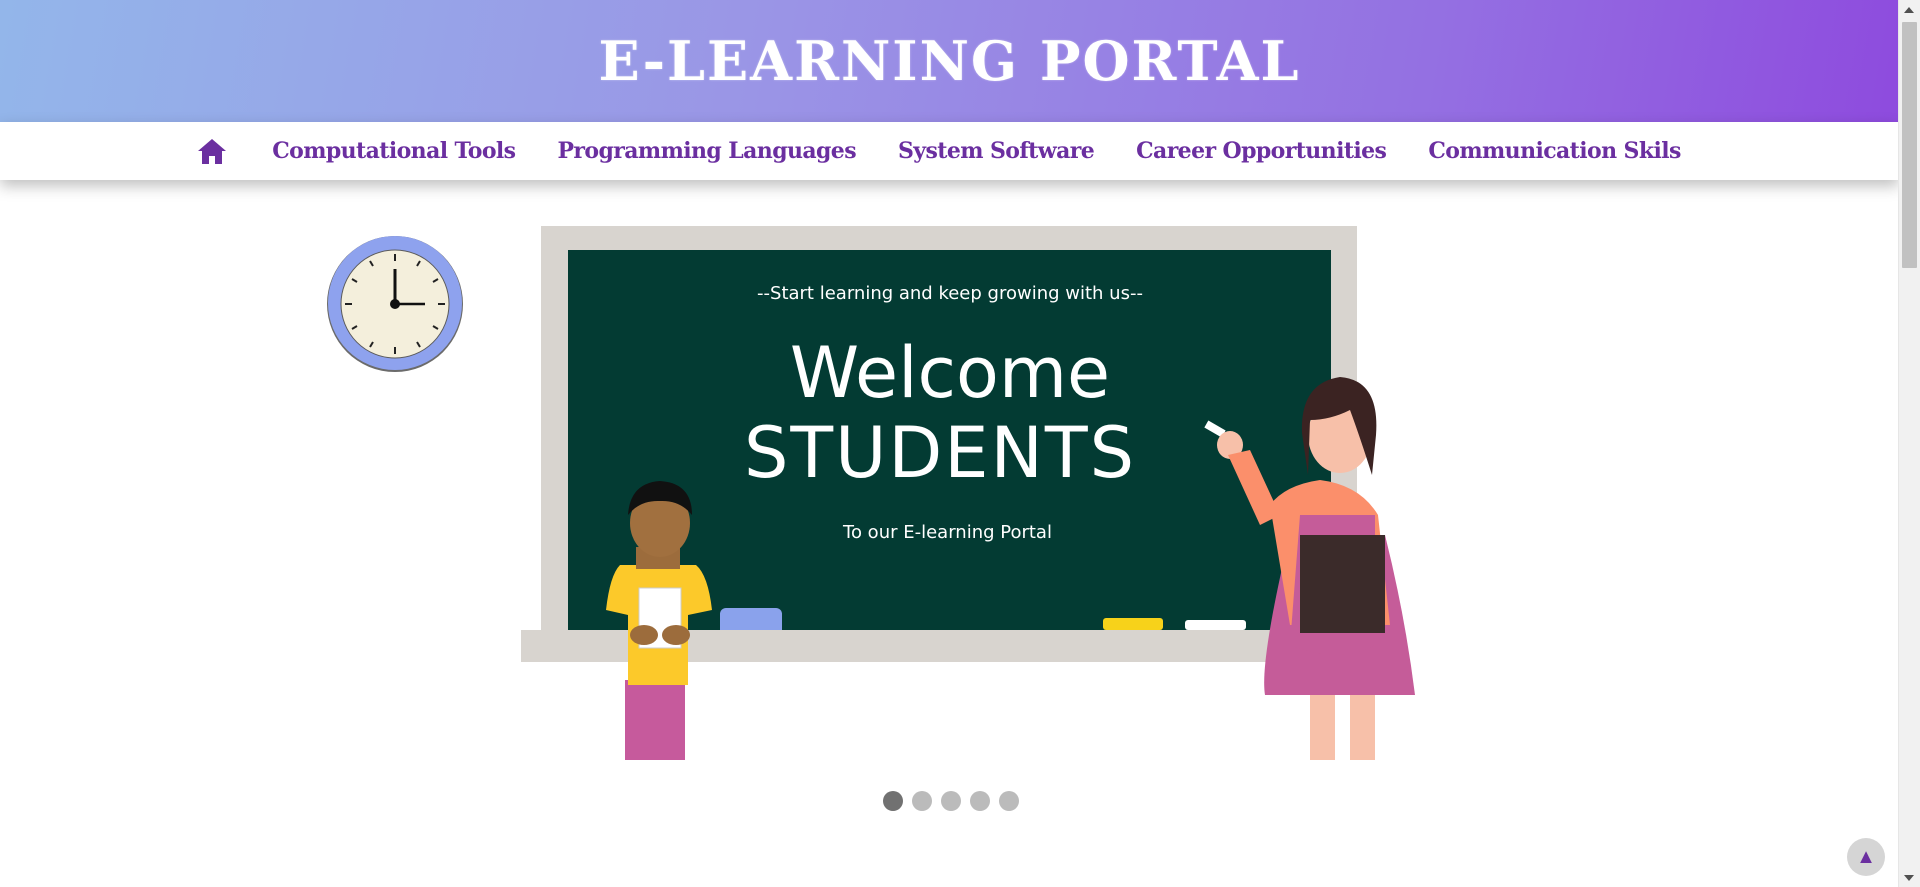 This screenshot has height=887, width=1920. I want to click on slide-heading-students: STUDENTS, so click(940, 453).